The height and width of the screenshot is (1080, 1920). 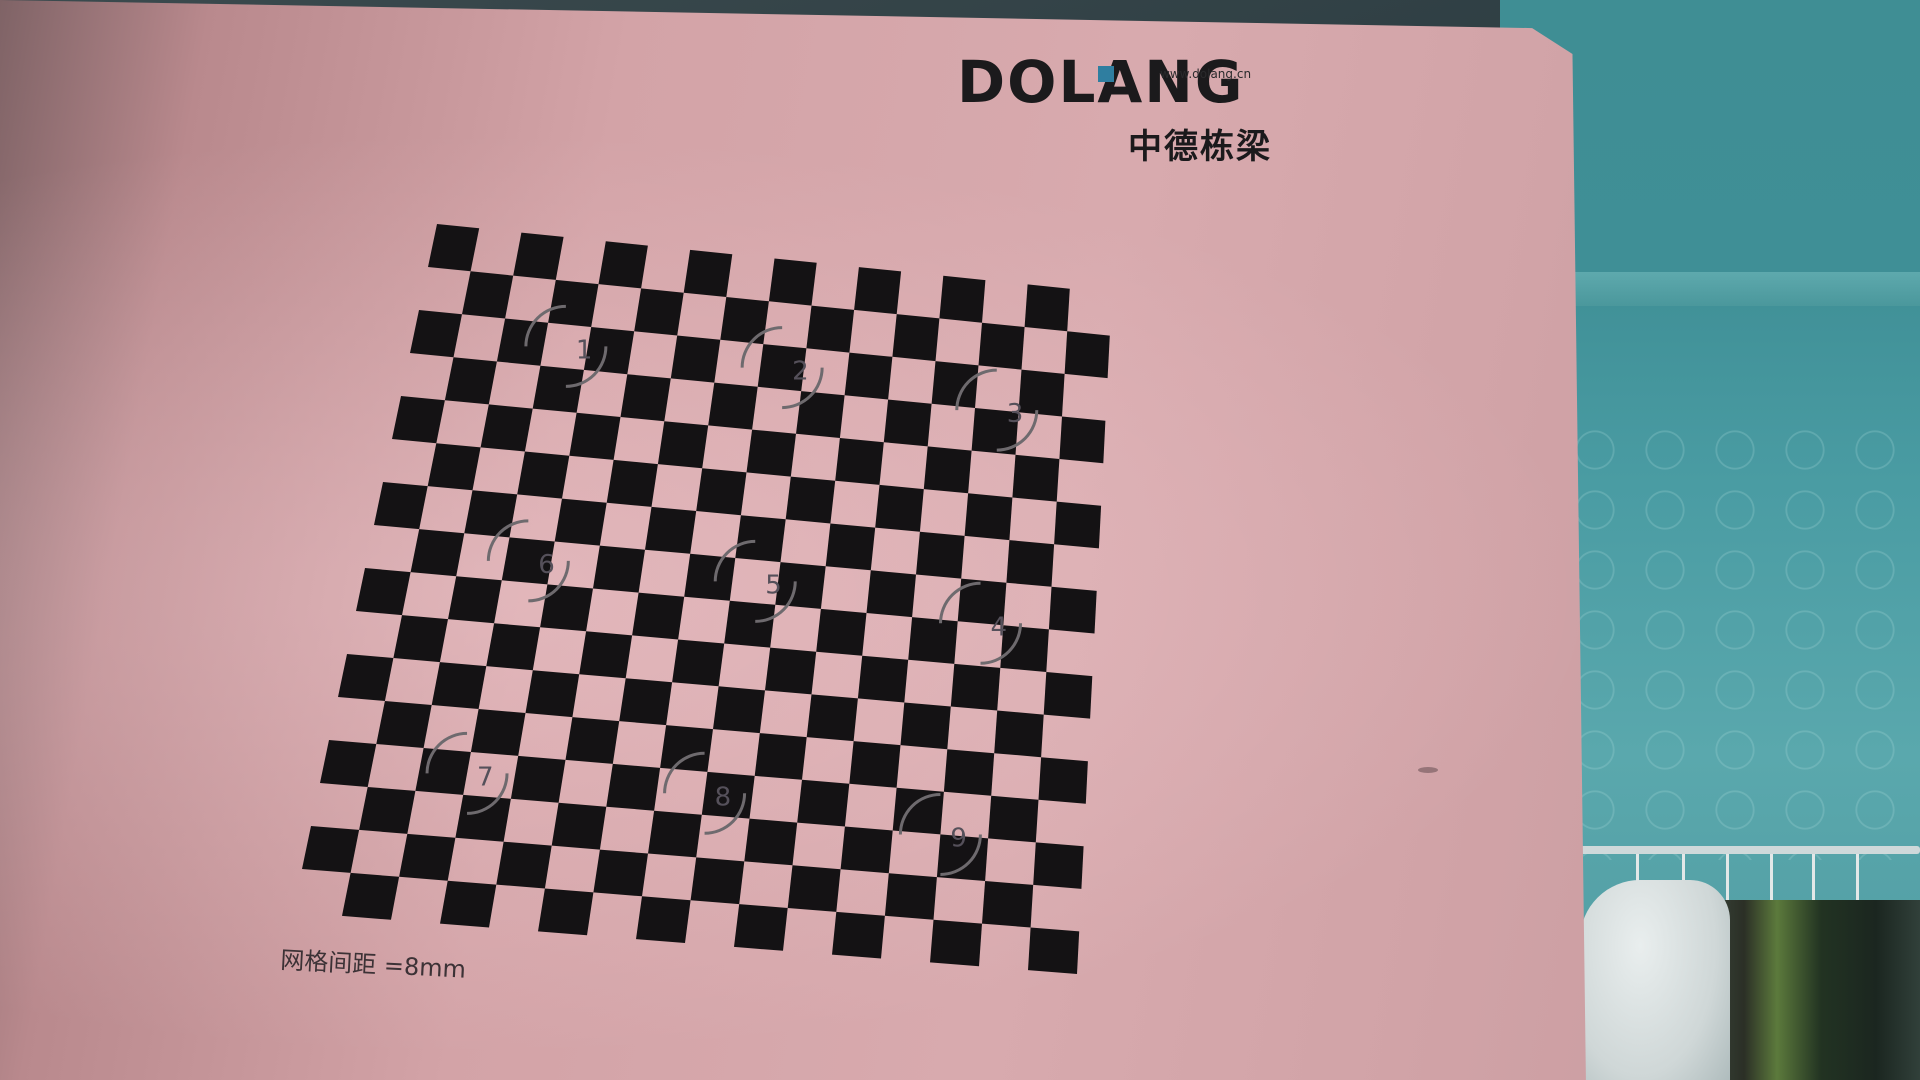 What do you see at coordinates (373, 965) in the screenshot?
I see `grid-spacing-caption: 网格间距 =8mm` at bounding box center [373, 965].